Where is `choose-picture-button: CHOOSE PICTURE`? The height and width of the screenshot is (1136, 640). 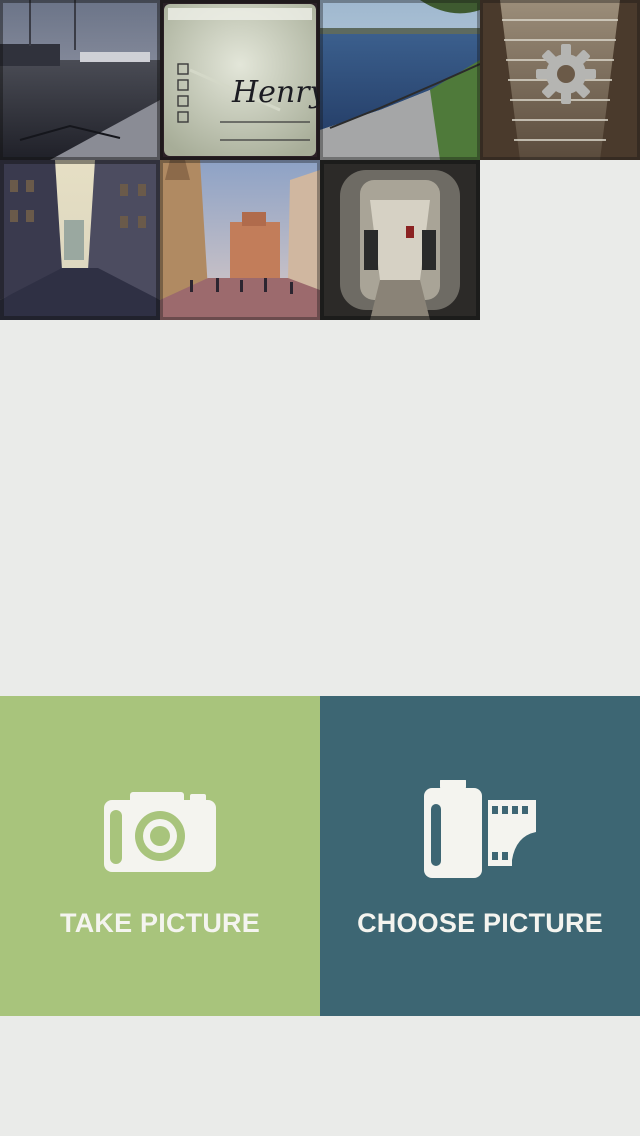 choose-picture-button: CHOOSE PICTURE is located at coordinates (480, 856).